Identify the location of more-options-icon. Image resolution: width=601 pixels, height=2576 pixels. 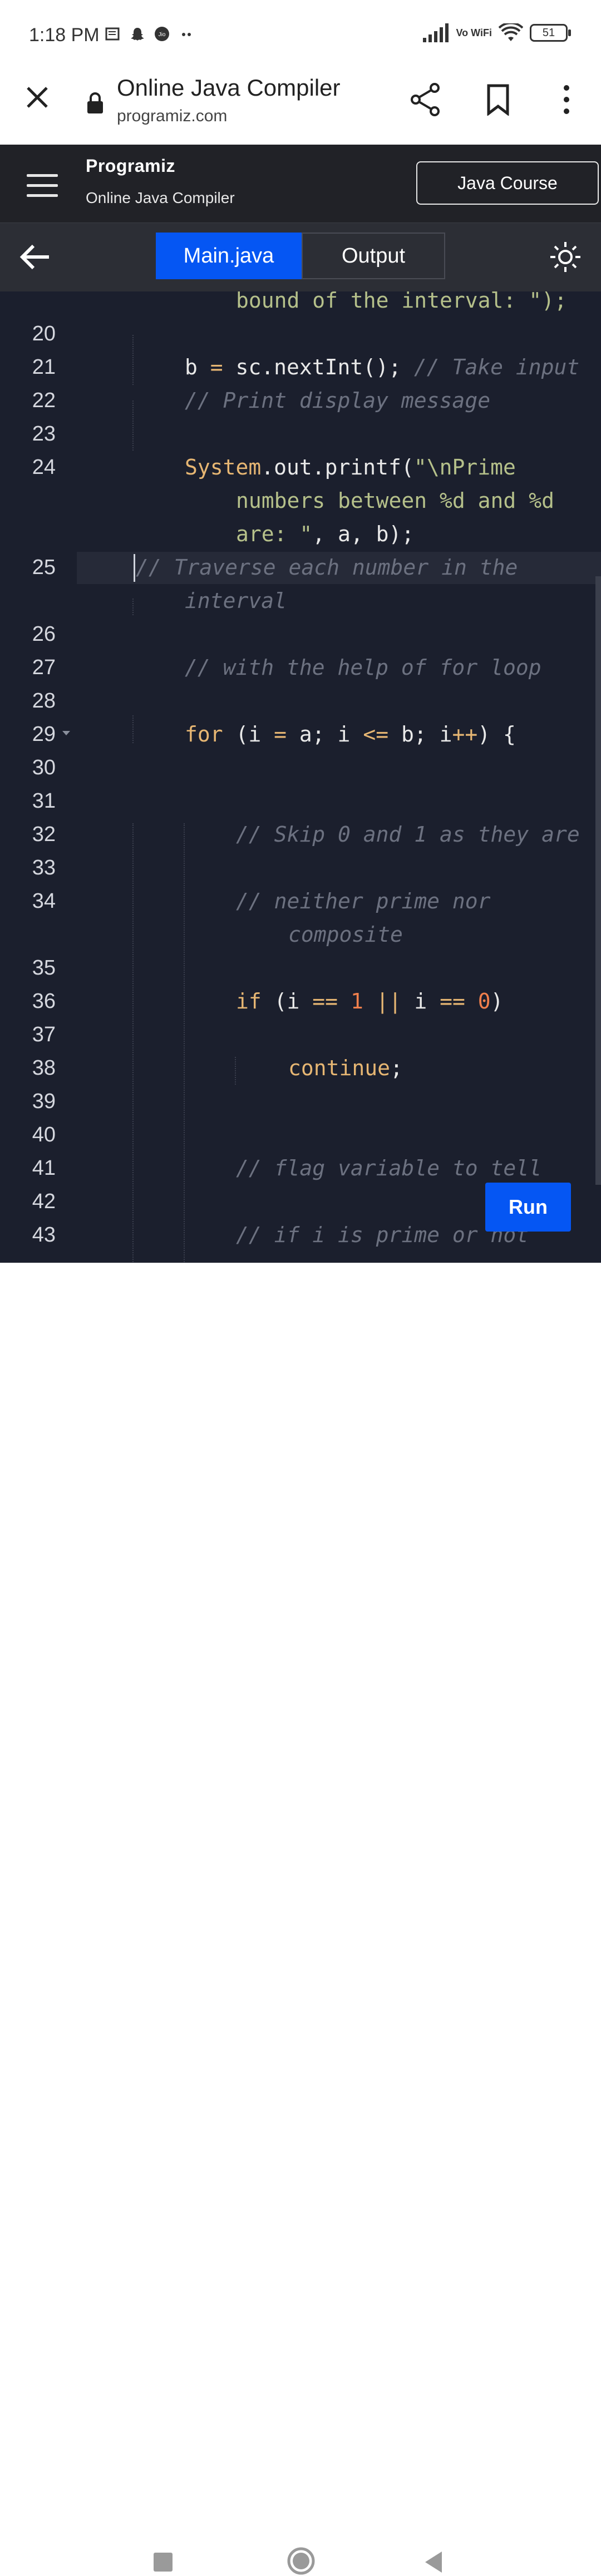
(566, 99).